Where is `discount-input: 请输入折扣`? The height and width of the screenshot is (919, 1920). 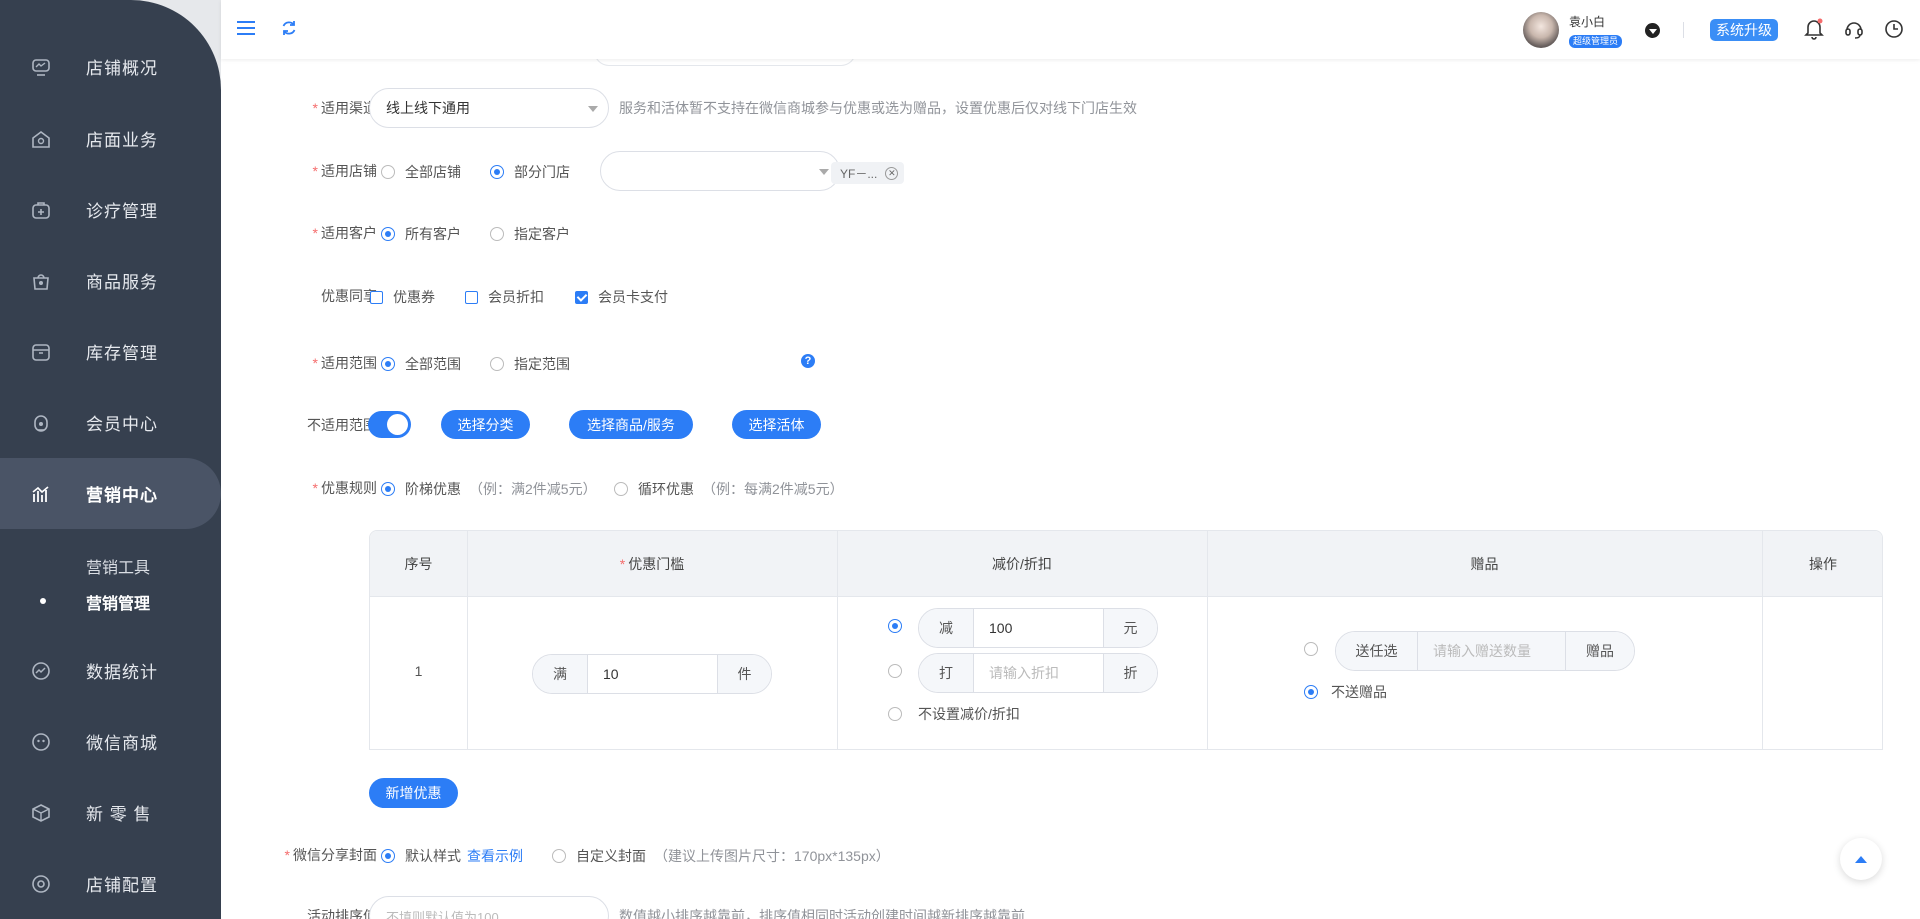
discount-input: 请输入折扣 is located at coordinates (1038, 673).